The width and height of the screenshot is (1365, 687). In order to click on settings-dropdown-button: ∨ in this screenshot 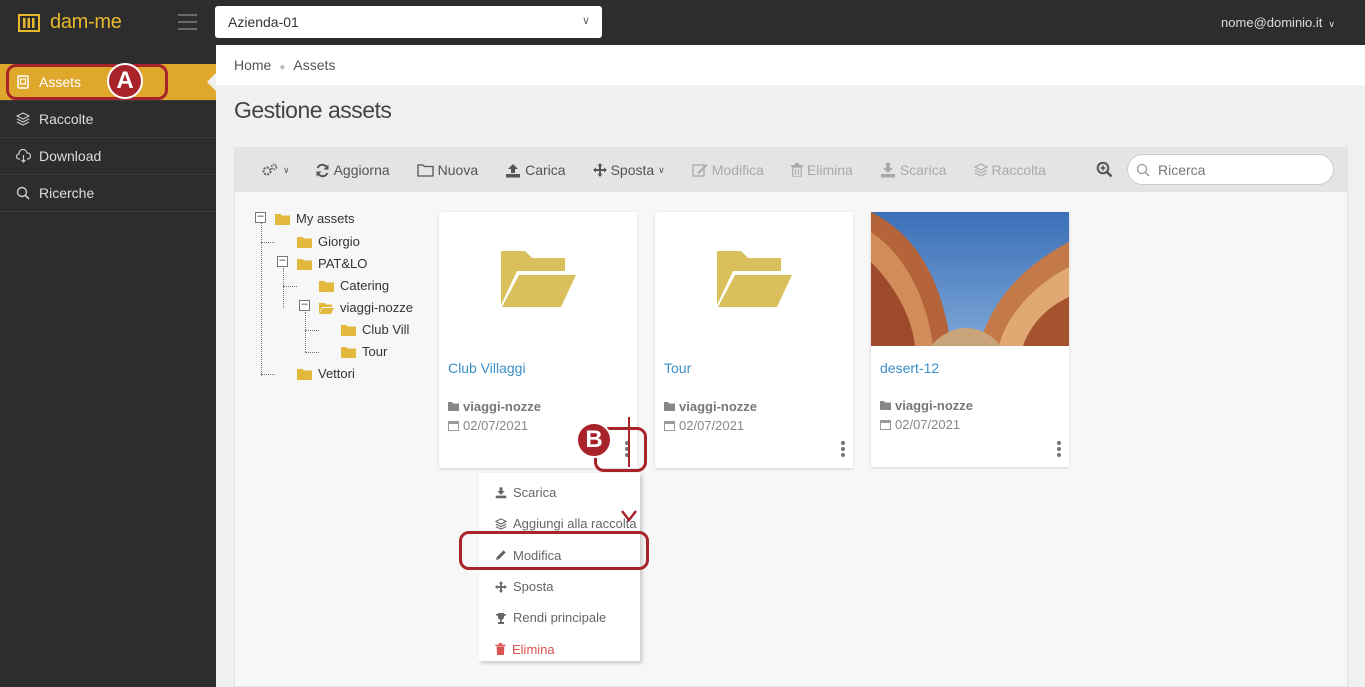, I will do `click(275, 170)`.